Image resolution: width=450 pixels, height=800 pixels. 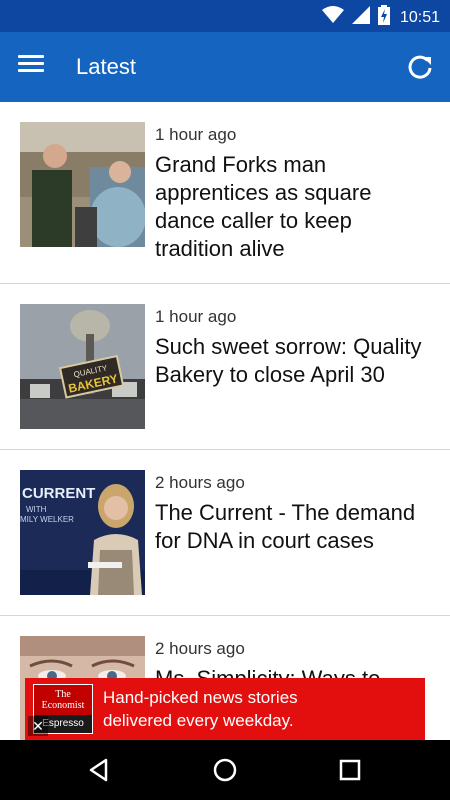 What do you see at coordinates (38, 726) in the screenshot?
I see `ad-close-button: ✕` at bounding box center [38, 726].